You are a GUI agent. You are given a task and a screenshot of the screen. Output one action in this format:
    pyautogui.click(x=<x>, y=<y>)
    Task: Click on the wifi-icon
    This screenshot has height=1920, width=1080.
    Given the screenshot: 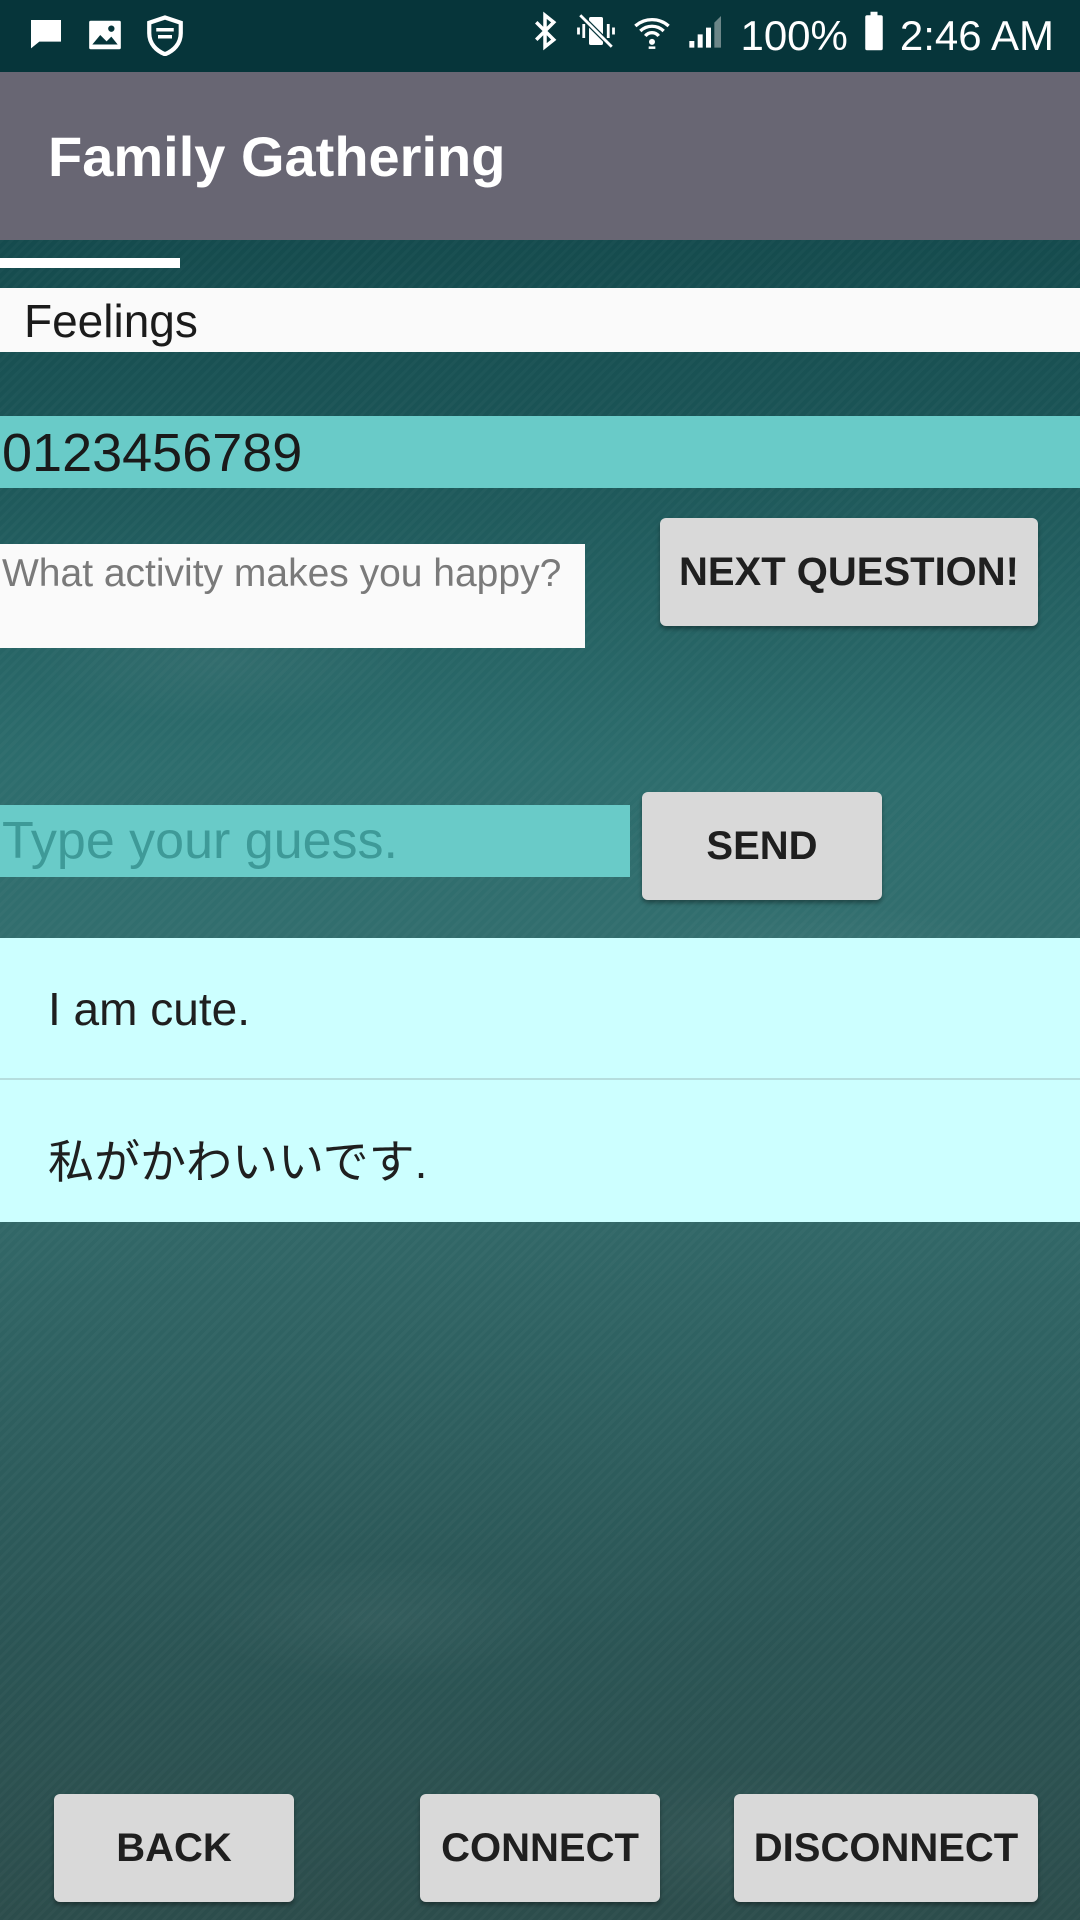 What is the action you would take?
    pyautogui.click(x=652, y=36)
    